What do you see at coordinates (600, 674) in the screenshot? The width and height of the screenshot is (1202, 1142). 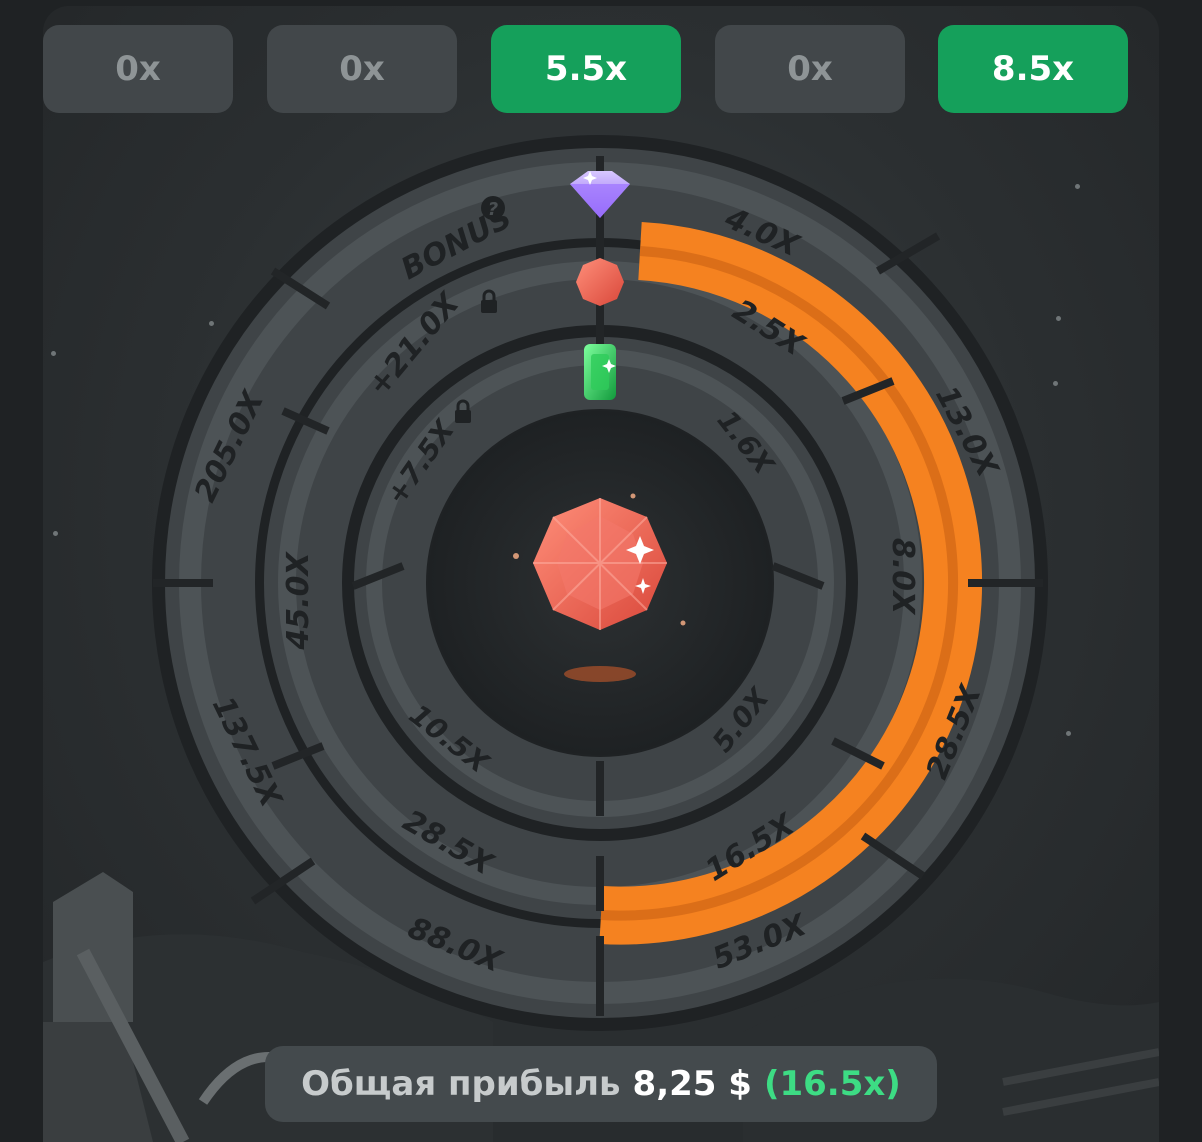 I see `gem-glow` at bounding box center [600, 674].